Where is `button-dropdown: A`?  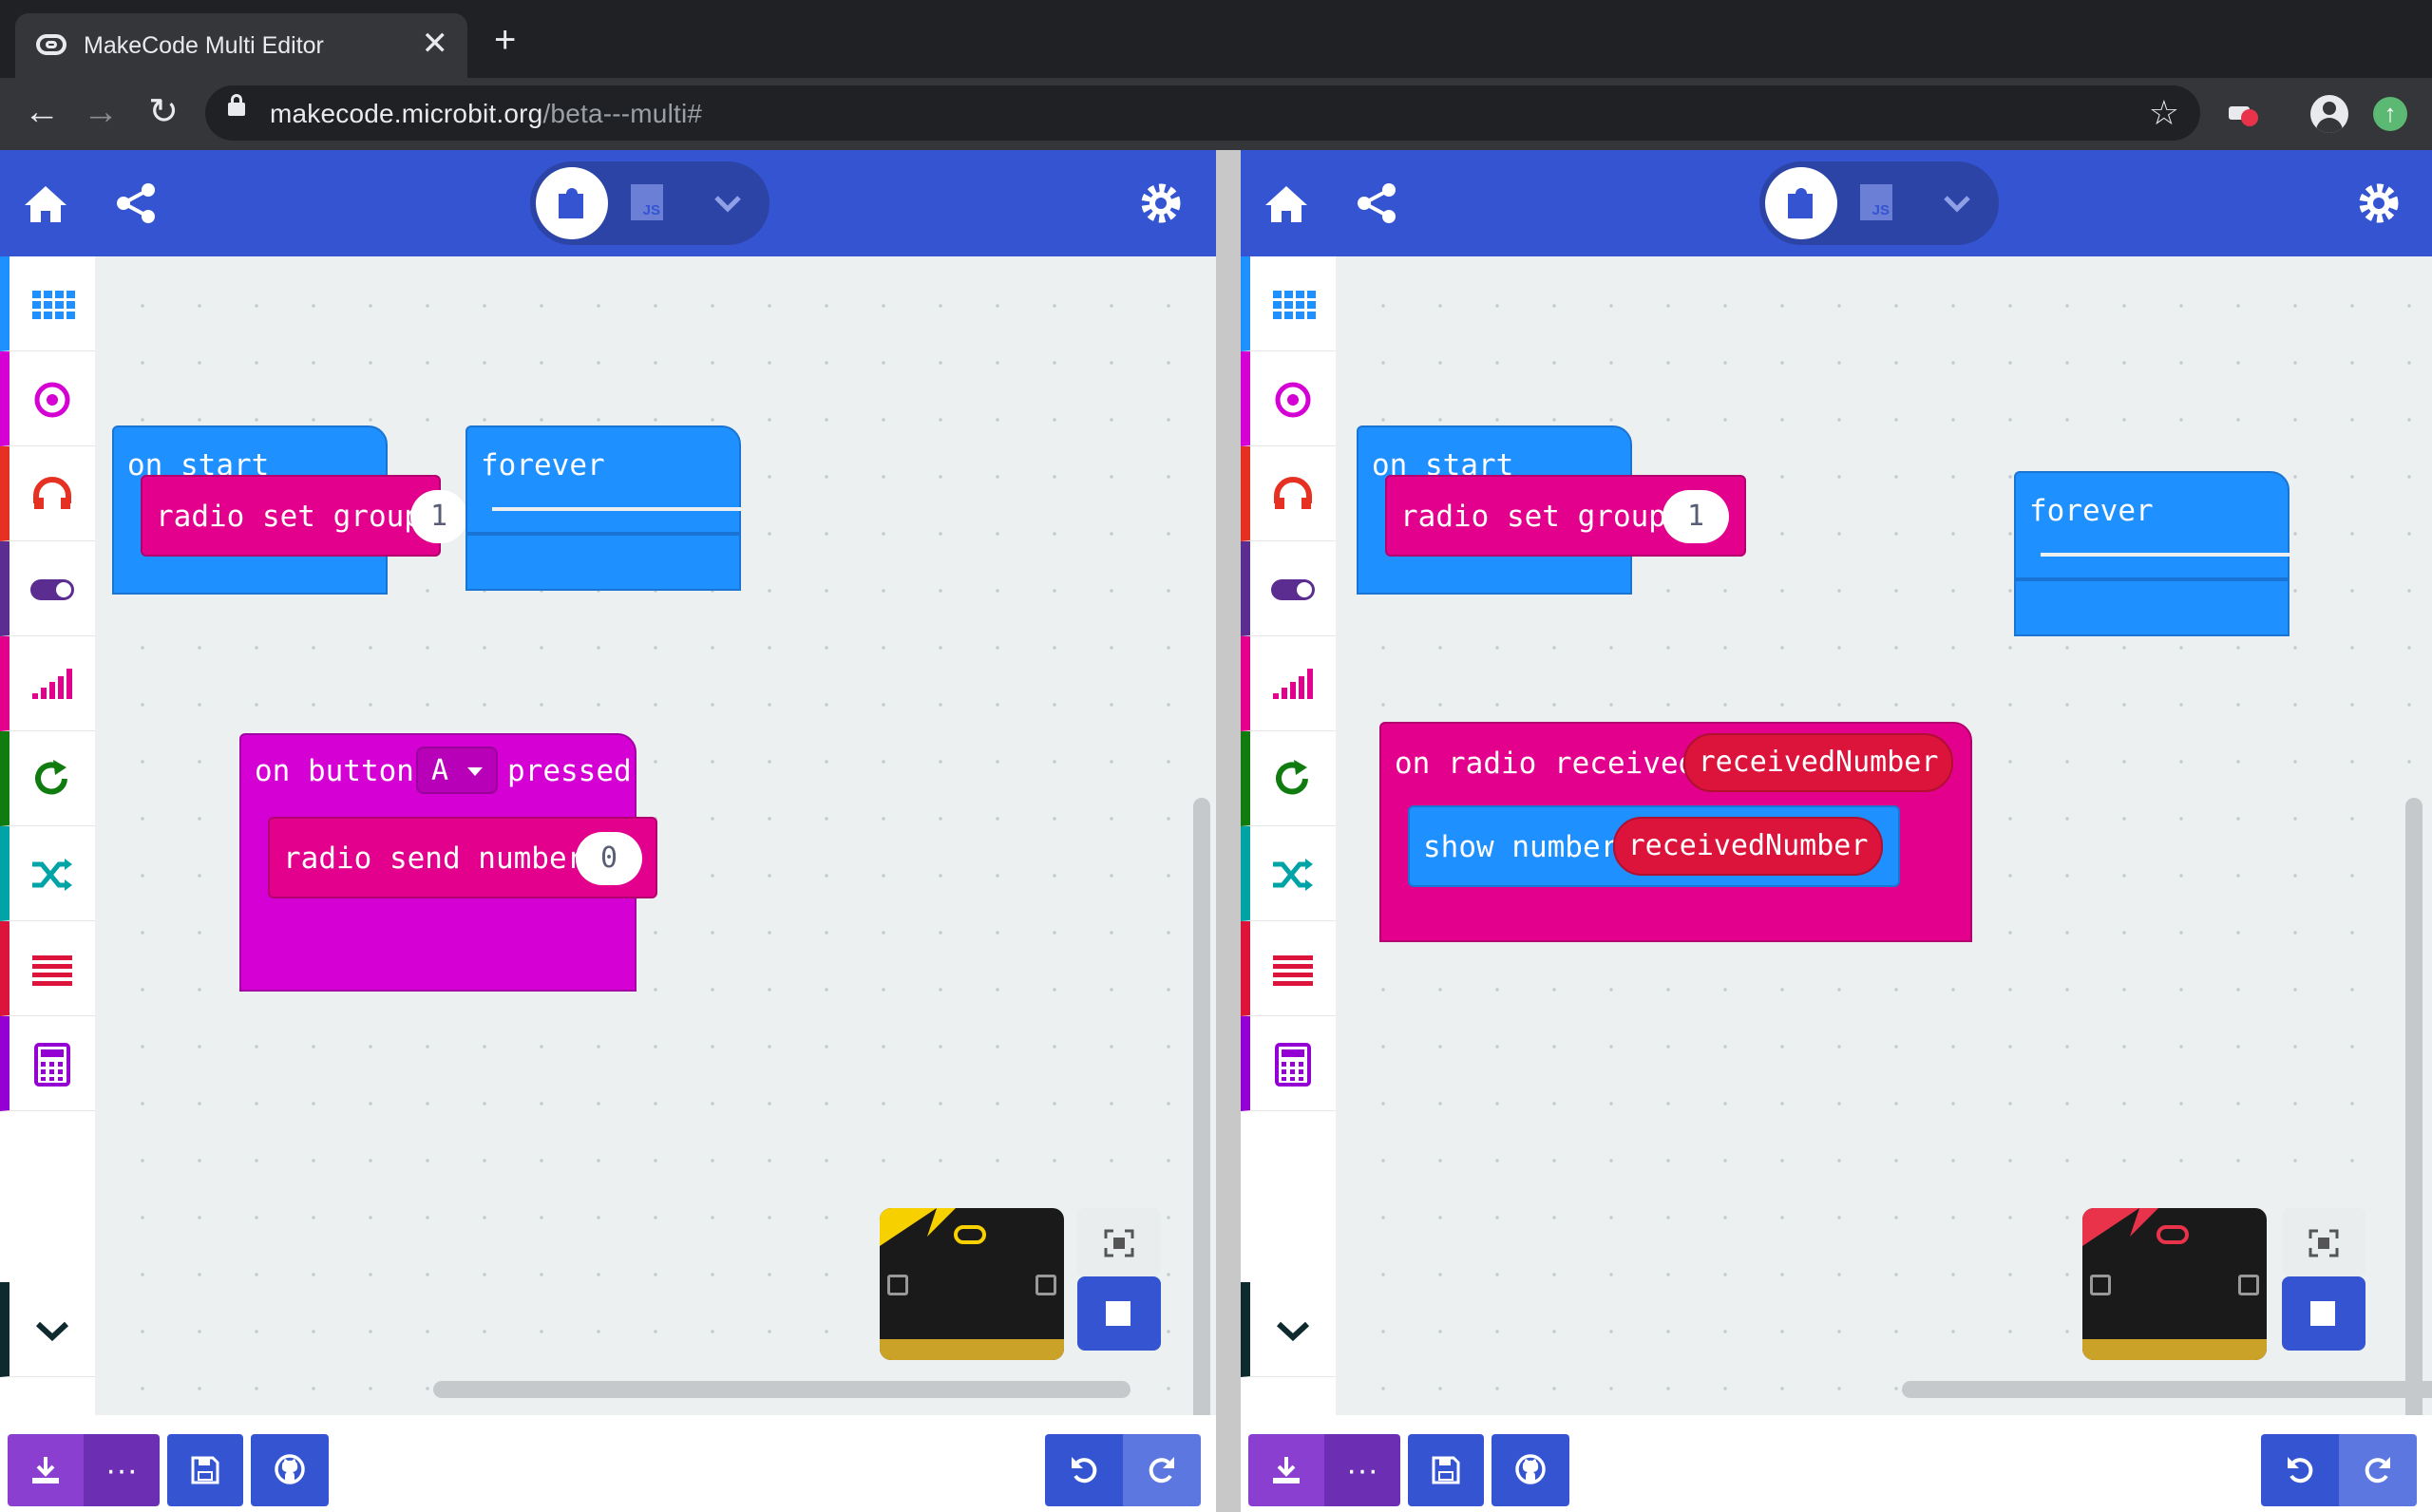 button-dropdown: A is located at coordinates (457, 771).